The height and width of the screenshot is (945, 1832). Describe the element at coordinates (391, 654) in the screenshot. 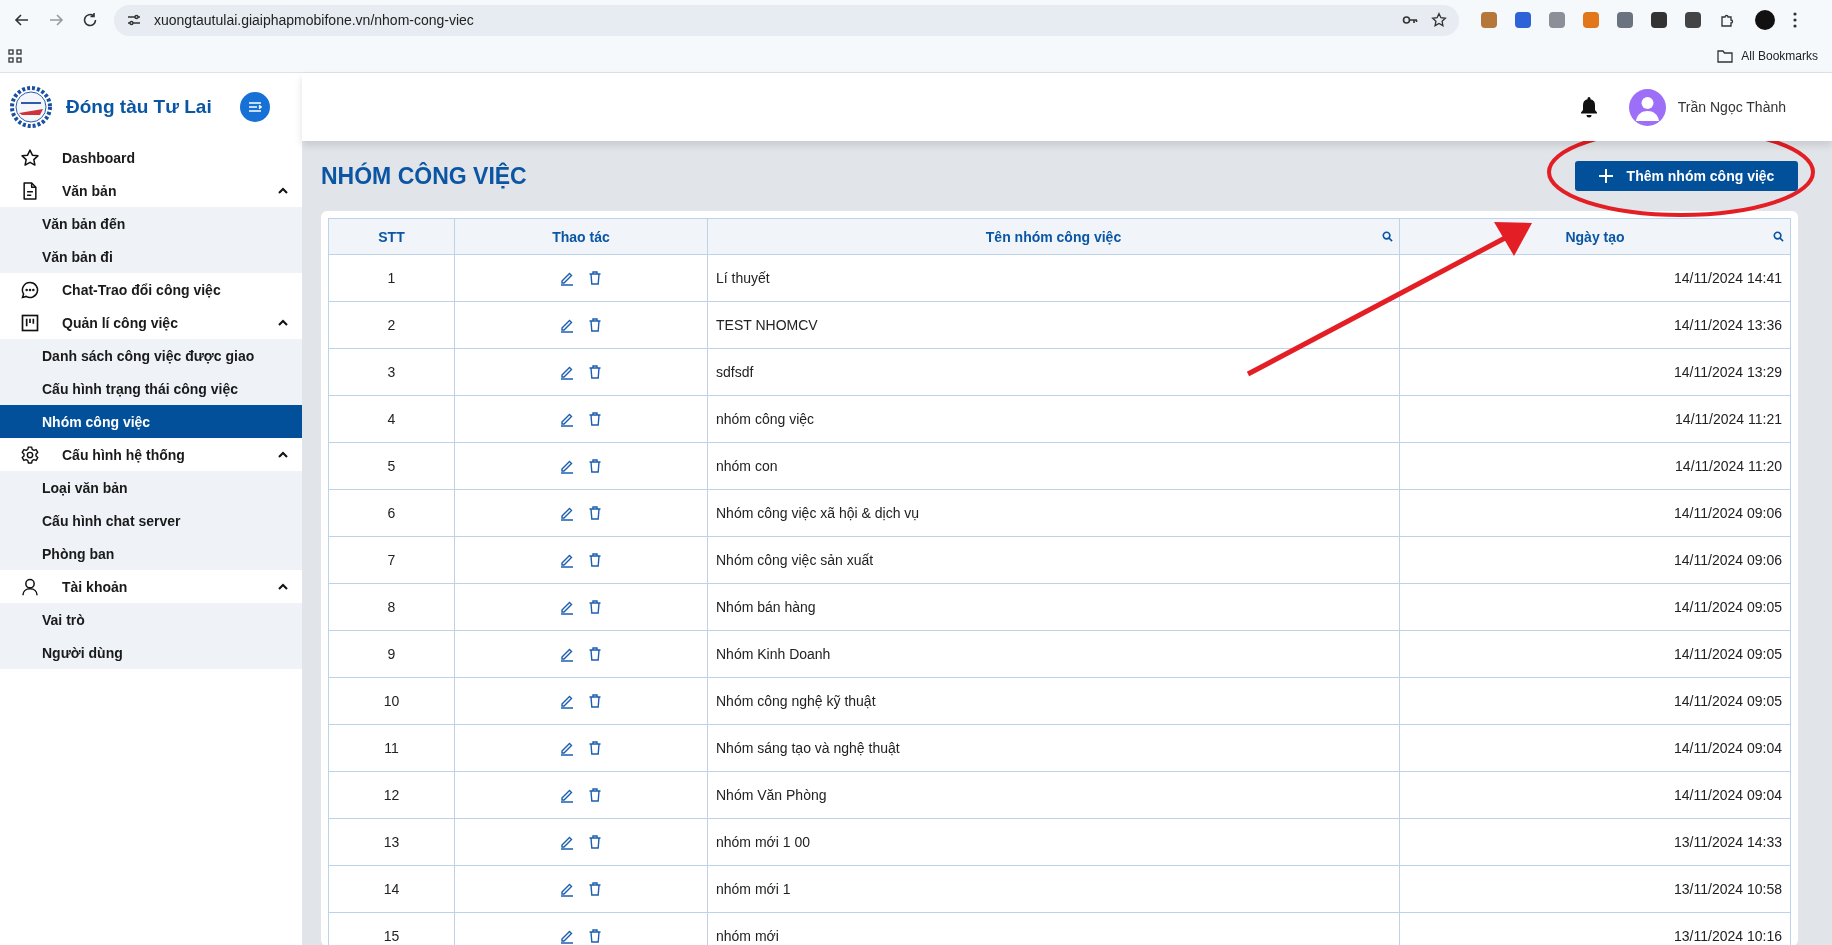

I see `table-cell: 9` at that location.